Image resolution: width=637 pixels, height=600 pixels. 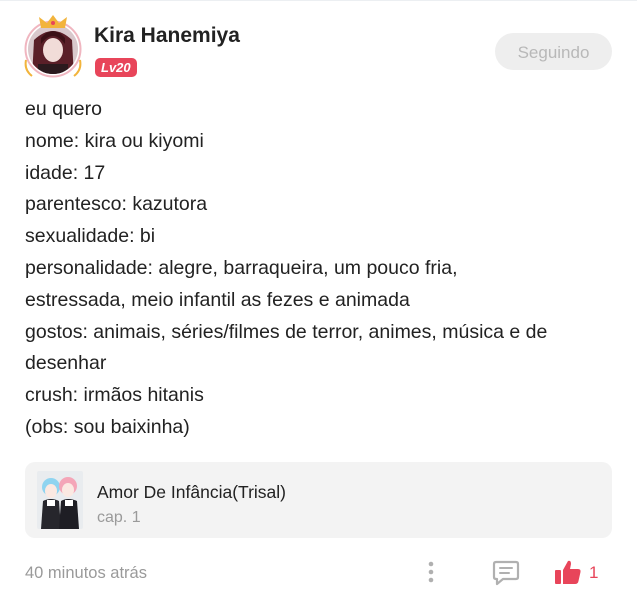 I want to click on post-timestamp: 40 minutos atrás, so click(x=86, y=573).